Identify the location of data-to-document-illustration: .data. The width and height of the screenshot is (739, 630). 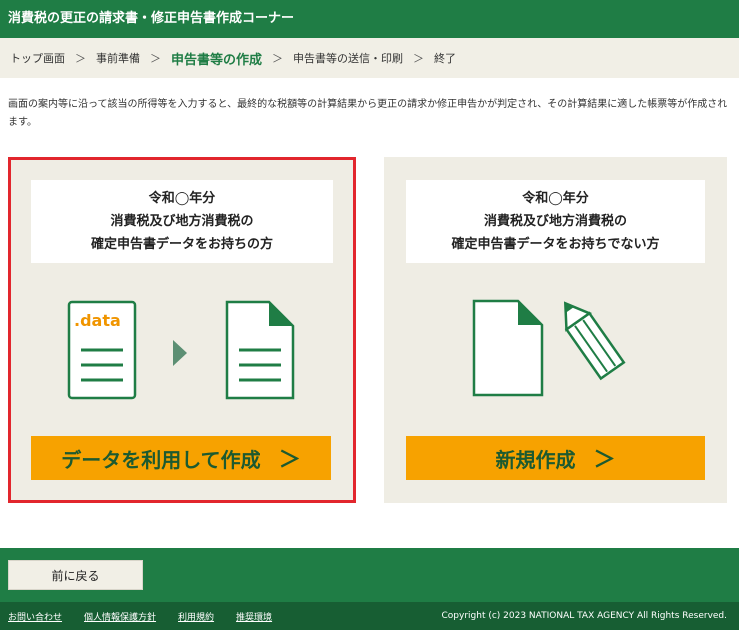
(182, 345).